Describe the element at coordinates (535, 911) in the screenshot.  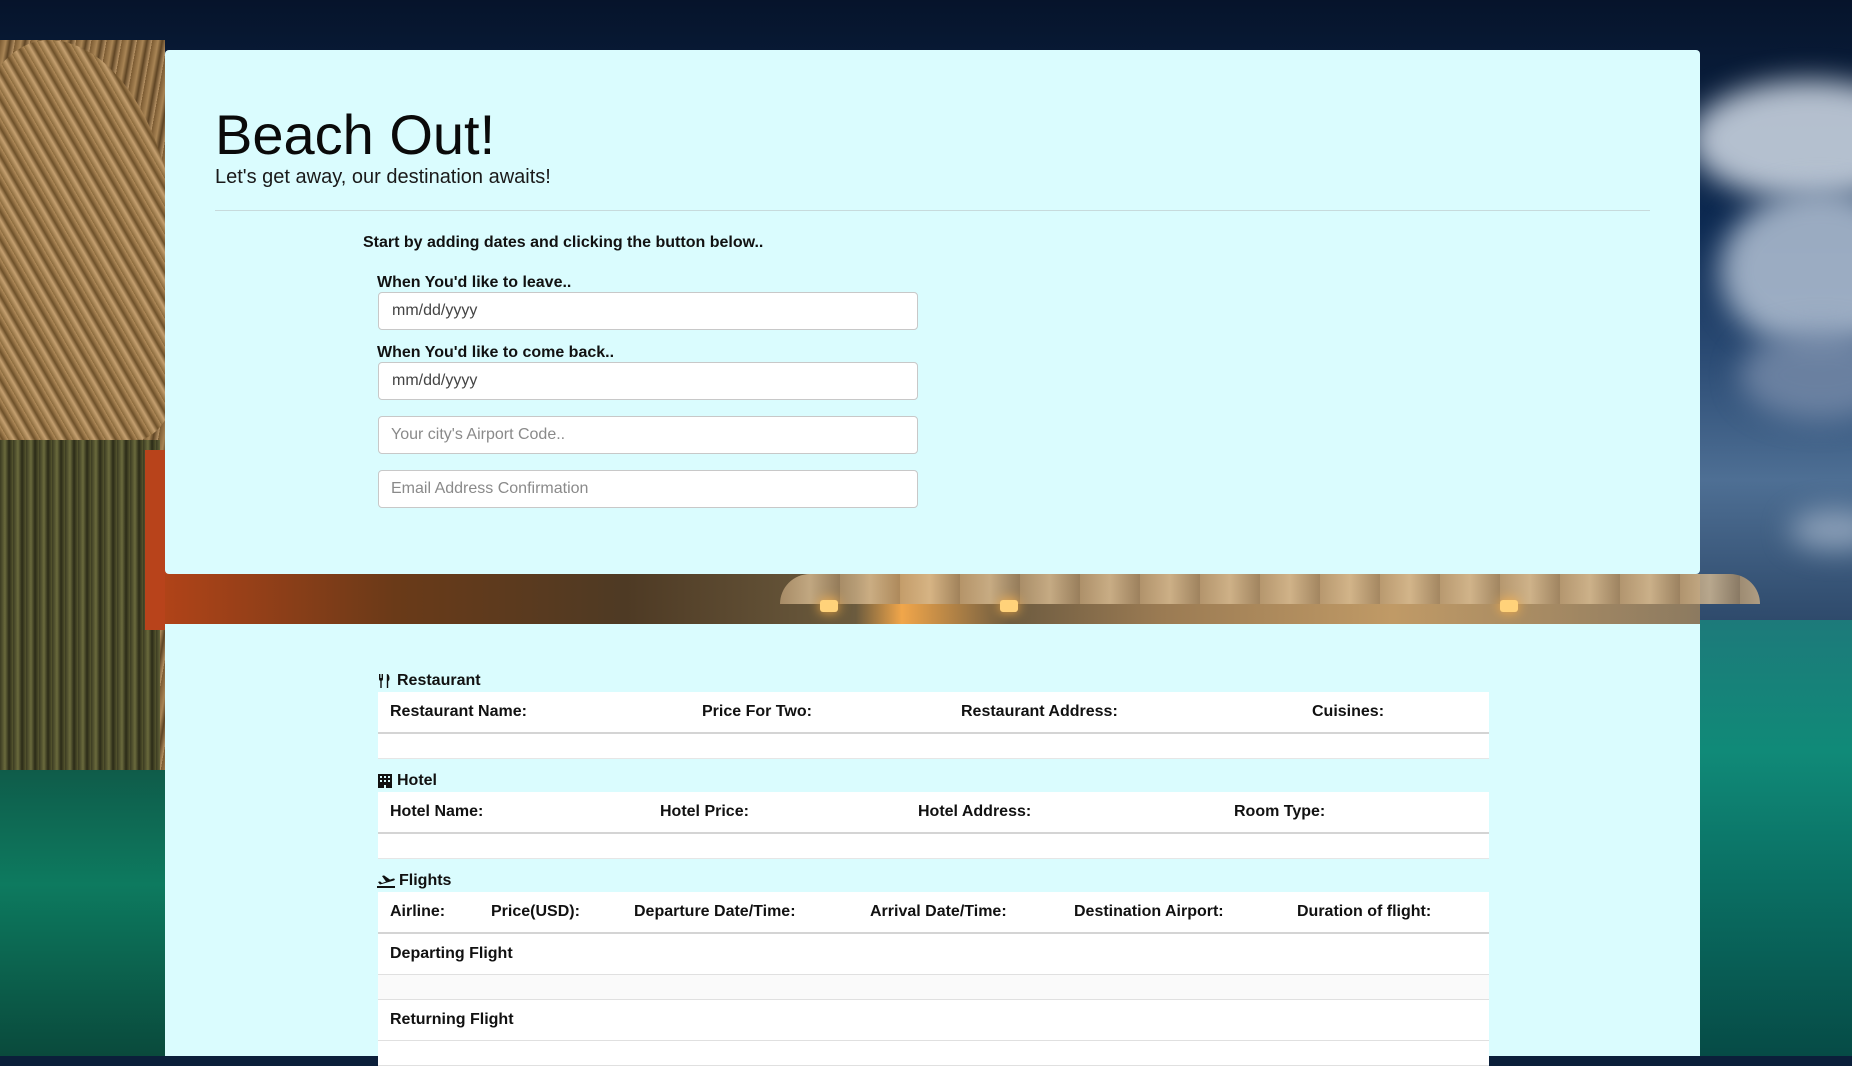
I see `column-header: Price(USD):` at that location.